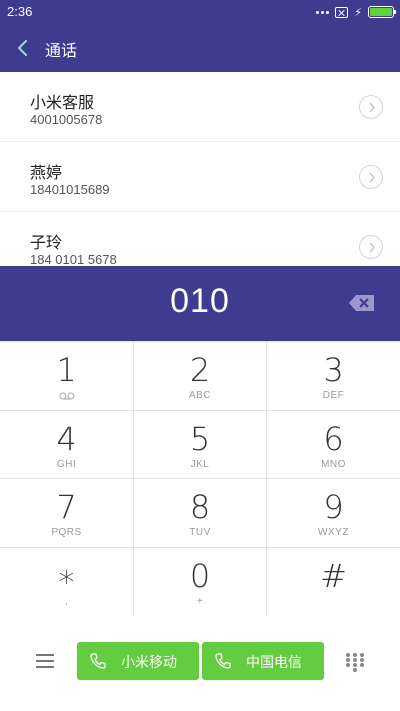 This screenshot has height=711, width=400. What do you see at coordinates (333, 507) in the screenshot?
I see `key-digit: 9` at bounding box center [333, 507].